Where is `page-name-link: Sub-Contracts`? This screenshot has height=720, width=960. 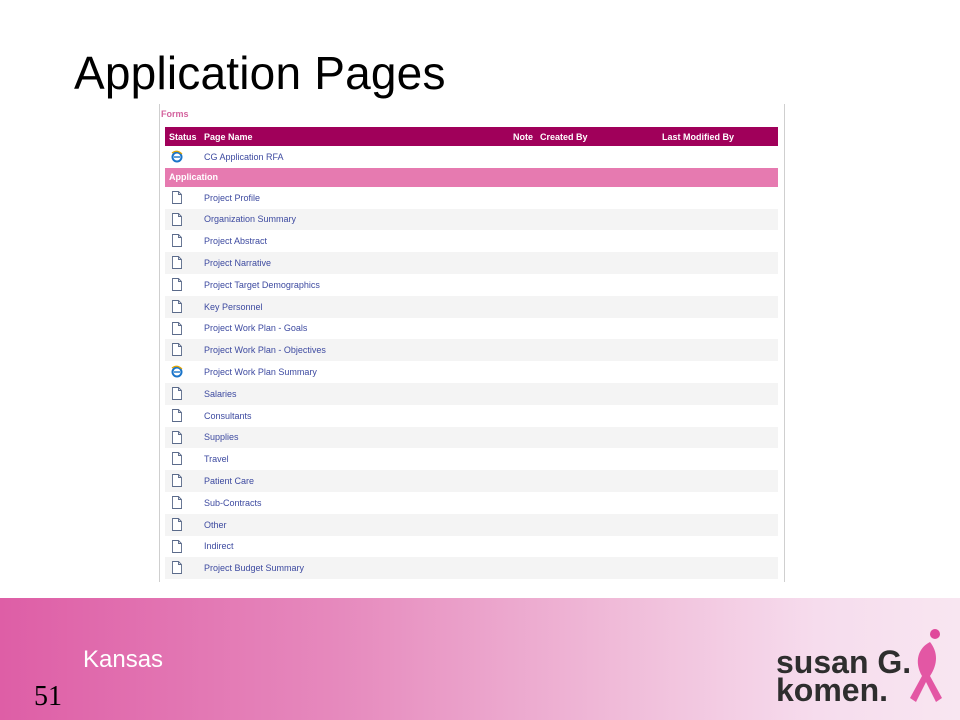
page-name-link: Sub-Contracts is located at coordinates (233, 503).